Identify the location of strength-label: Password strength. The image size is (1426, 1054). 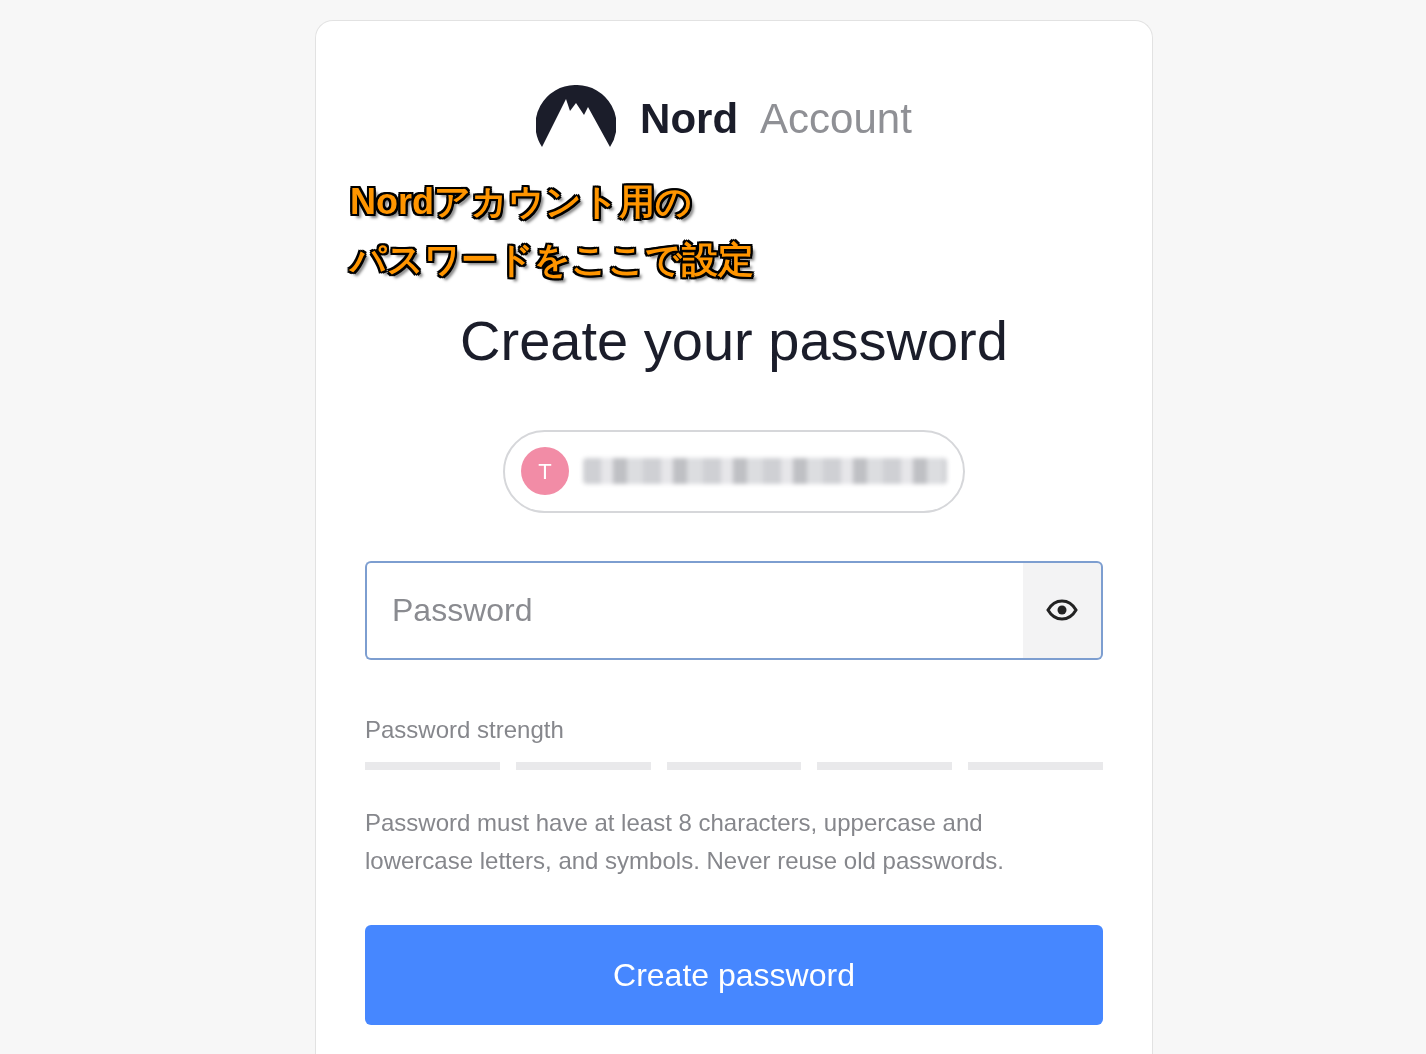
(465, 729).